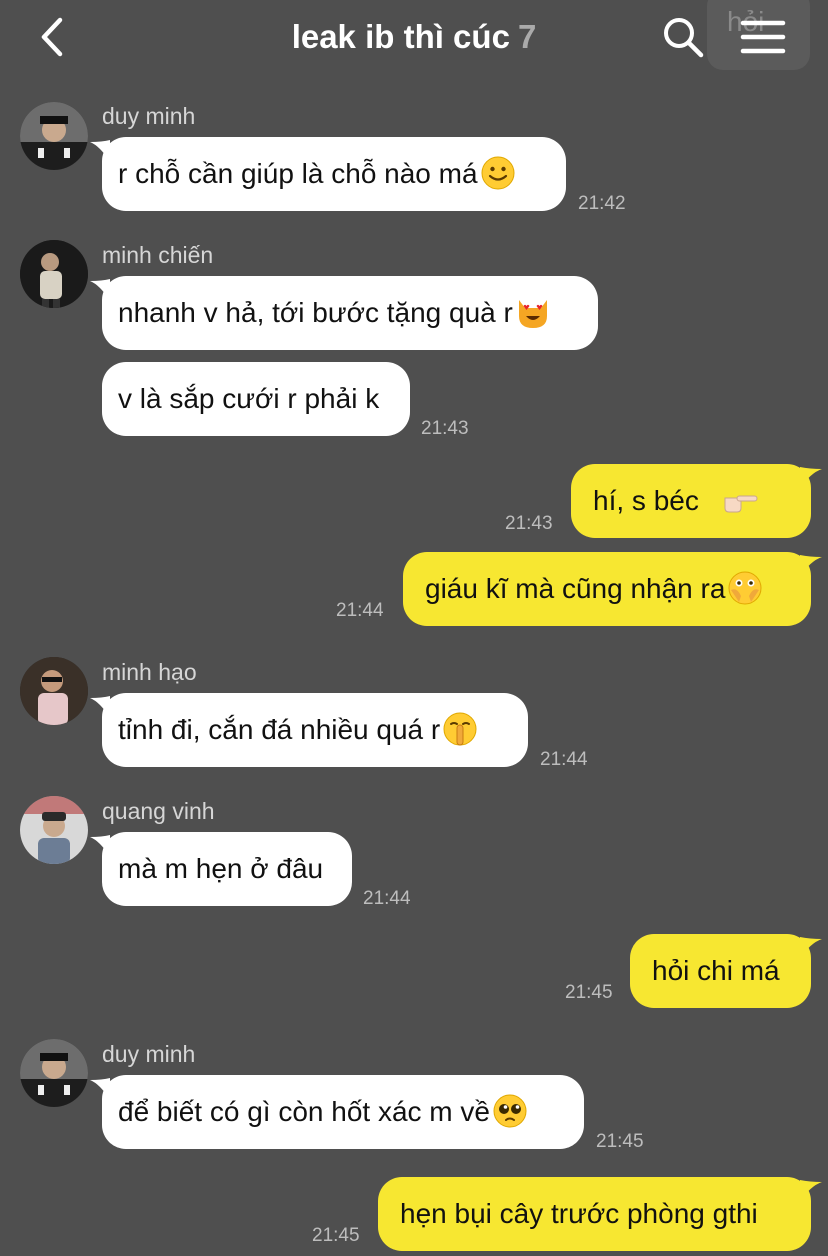 This screenshot has width=828, height=1256. I want to click on chat-header: leak ib thì cúc 7 hỏi, so click(414, 40).